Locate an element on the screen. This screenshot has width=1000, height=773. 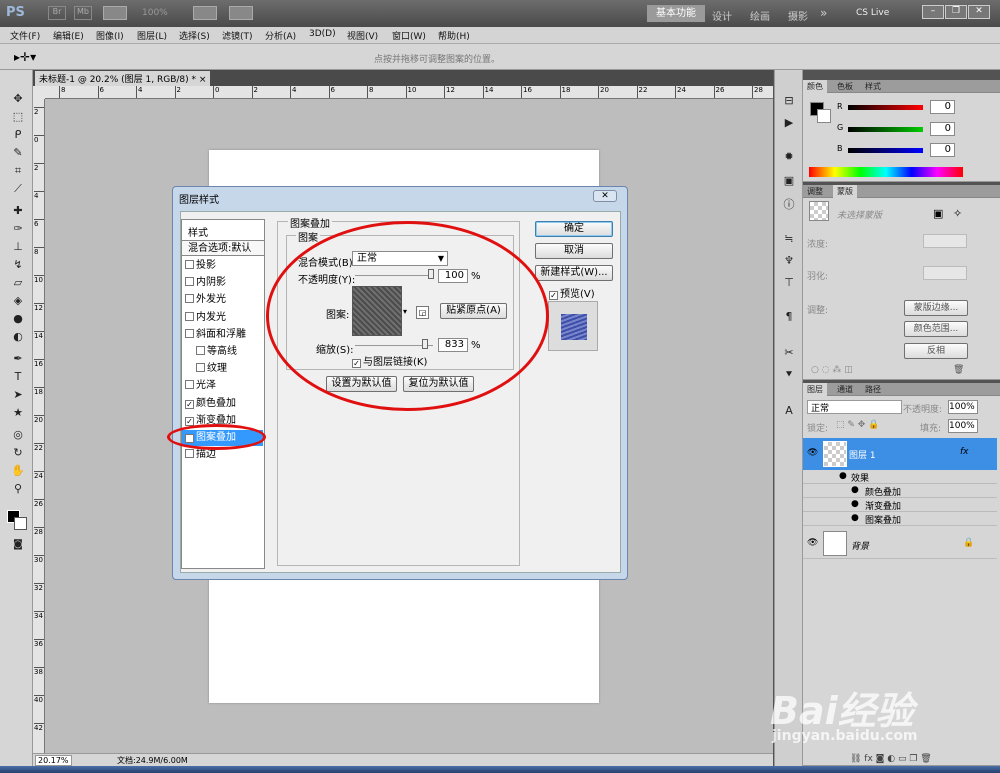
styles-header: 样式 is located at coordinates (198, 231).